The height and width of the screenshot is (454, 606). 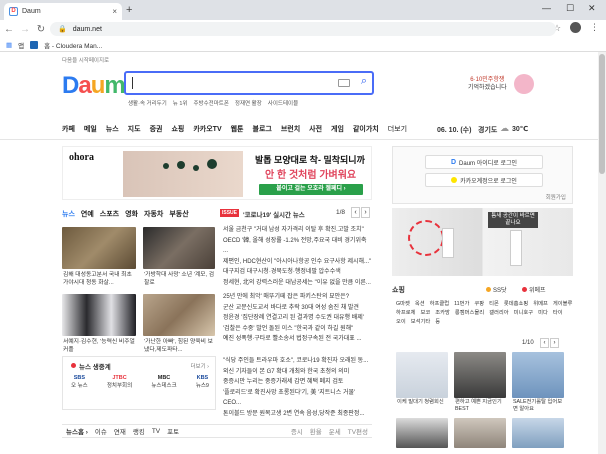 What do you see at coordinates (534, 289) in the screenshot?
I see `wemake-tab: 위메프` at bounding box center [534, 289].